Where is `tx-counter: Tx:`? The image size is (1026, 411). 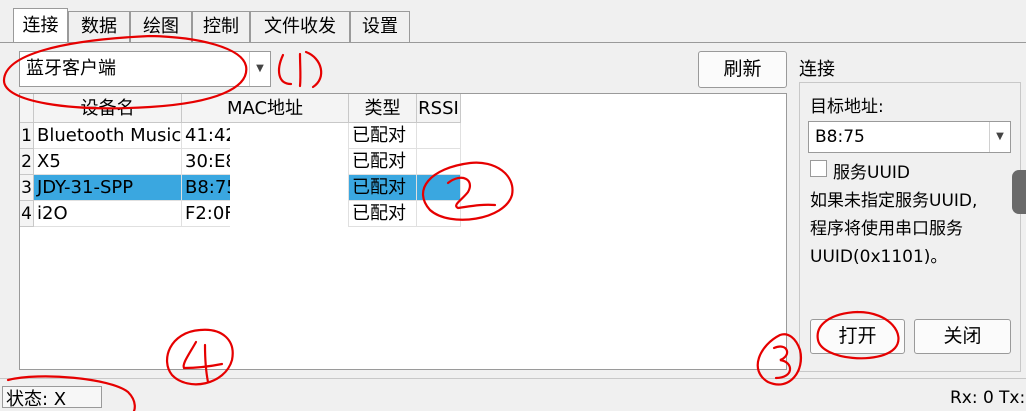
tx-counter: Tx: is located at coordinates (1012, 398).